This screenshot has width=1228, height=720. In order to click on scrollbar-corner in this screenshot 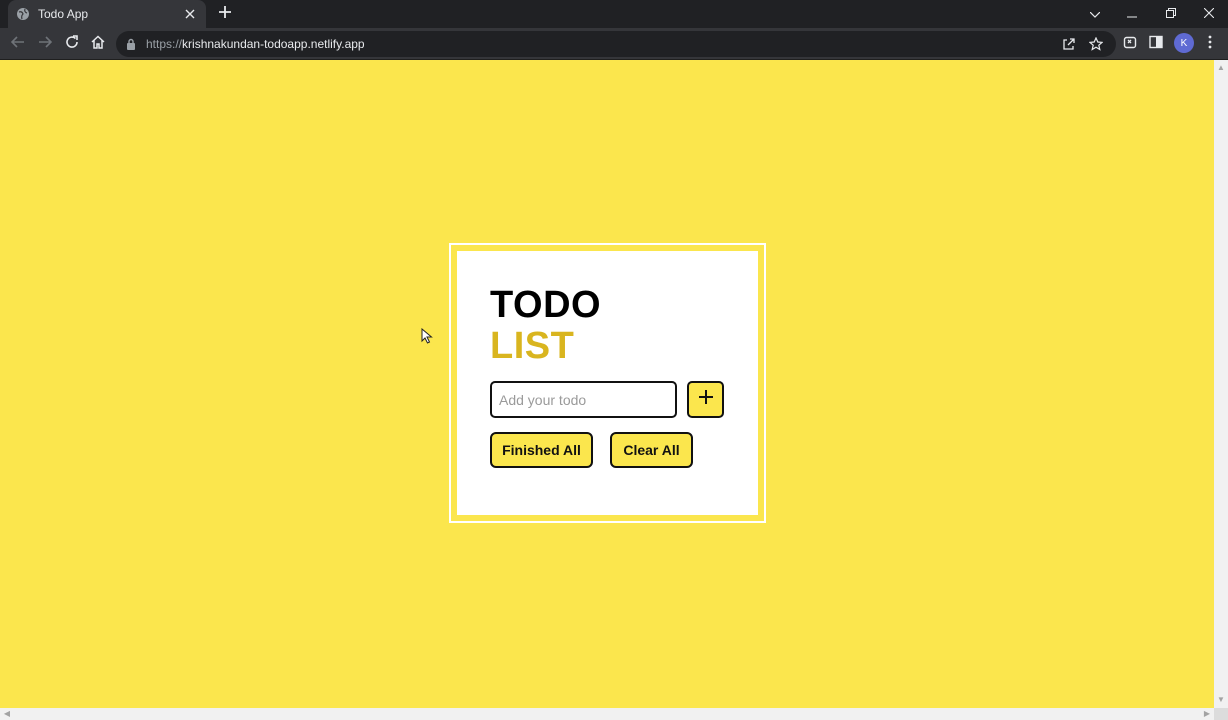, I will do `click(1221, 714)`.